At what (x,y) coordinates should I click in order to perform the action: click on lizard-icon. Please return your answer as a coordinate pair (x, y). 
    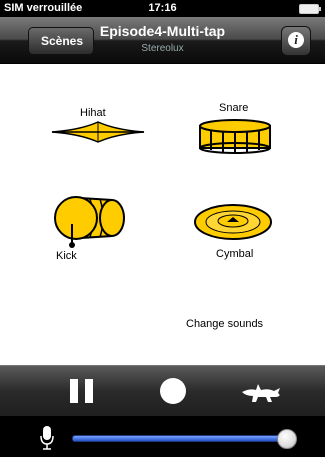
    Looking at the image, I should click on (261, 393).